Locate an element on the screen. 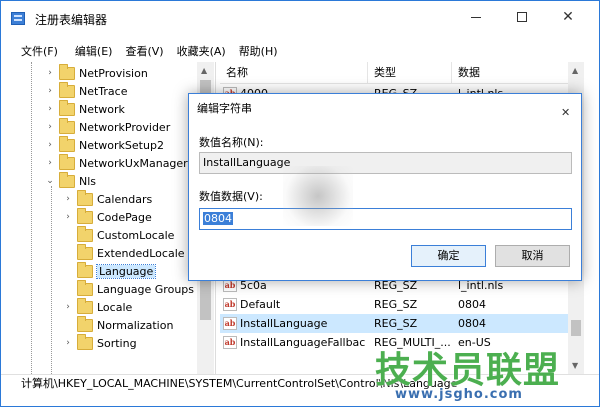 This screenshot has height=407, width=600. watermark-url: www.jsgho.com is located at coordinates (459, 394).